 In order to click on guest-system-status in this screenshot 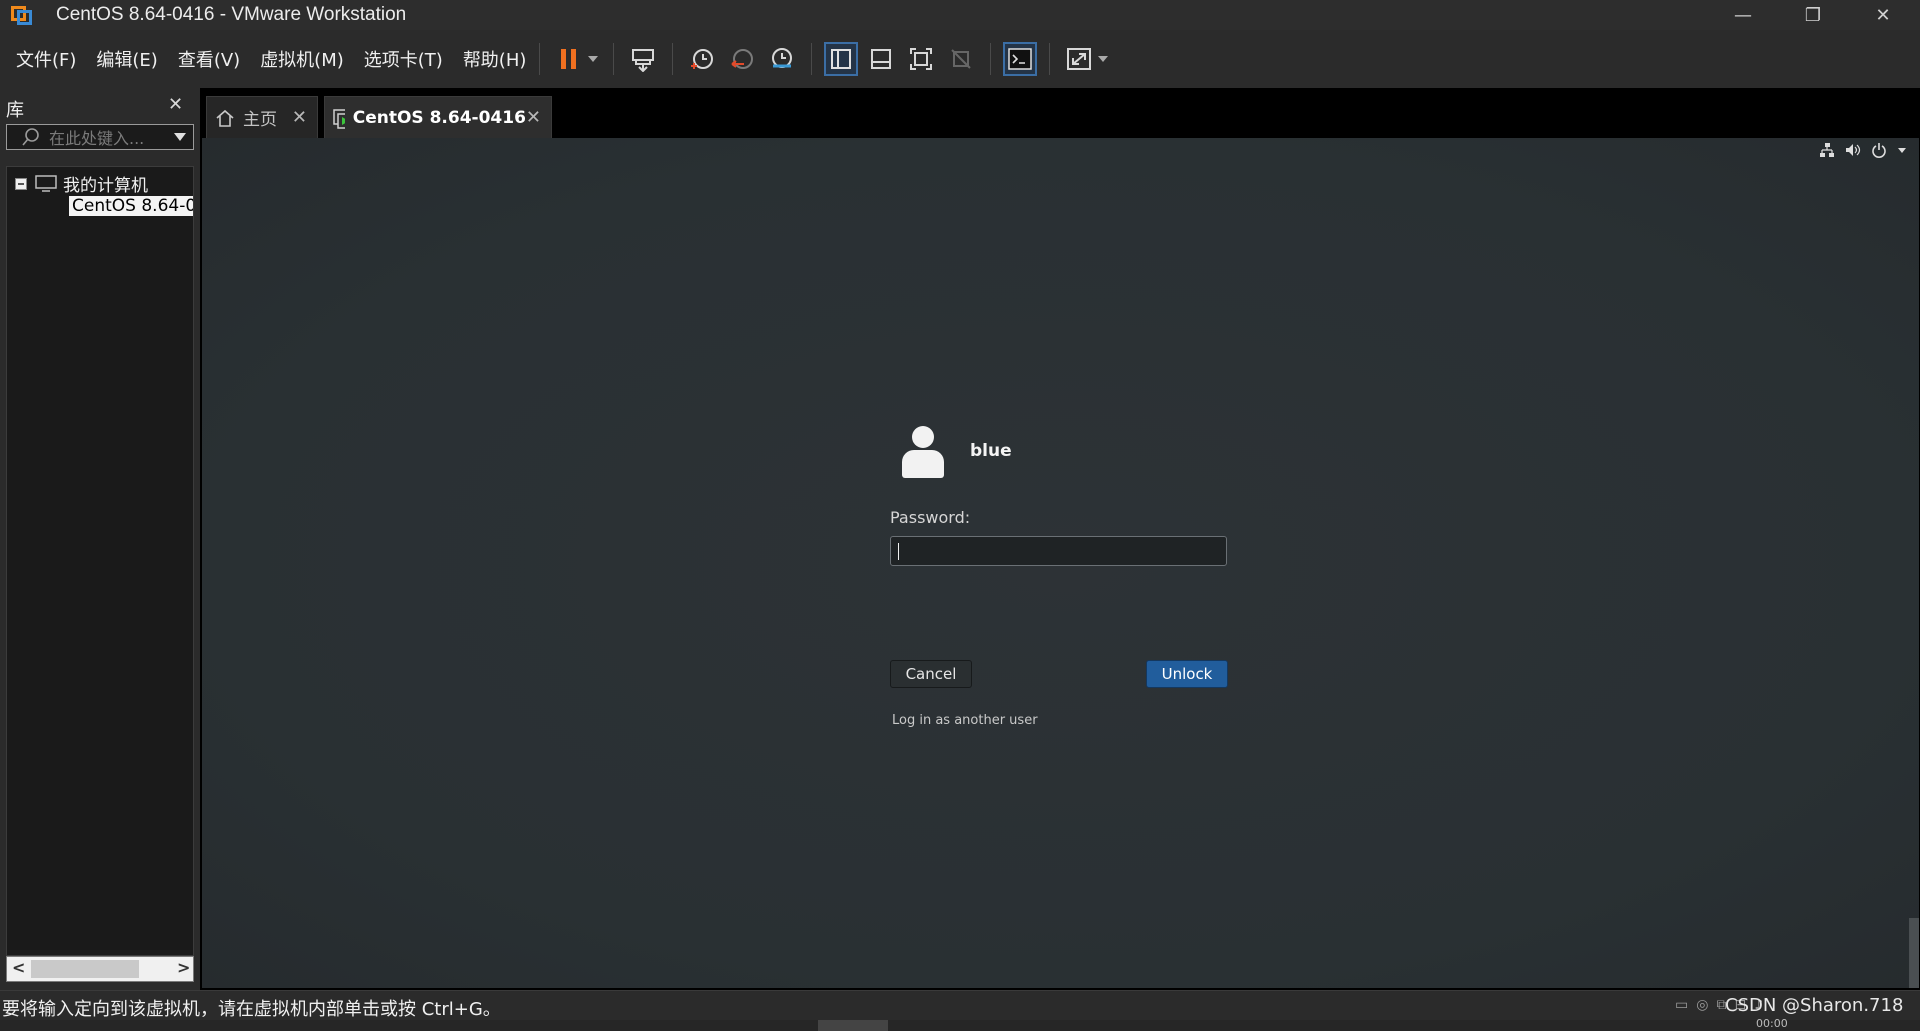, I will do `click(1863, 150)`.